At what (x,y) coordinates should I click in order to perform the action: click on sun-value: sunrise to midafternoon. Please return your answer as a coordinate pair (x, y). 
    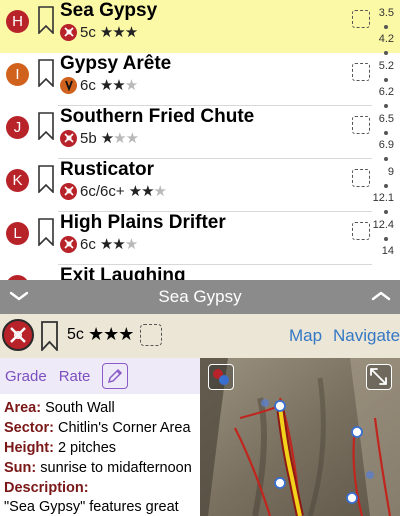
    Looking at the image, I should click on (116, 468).